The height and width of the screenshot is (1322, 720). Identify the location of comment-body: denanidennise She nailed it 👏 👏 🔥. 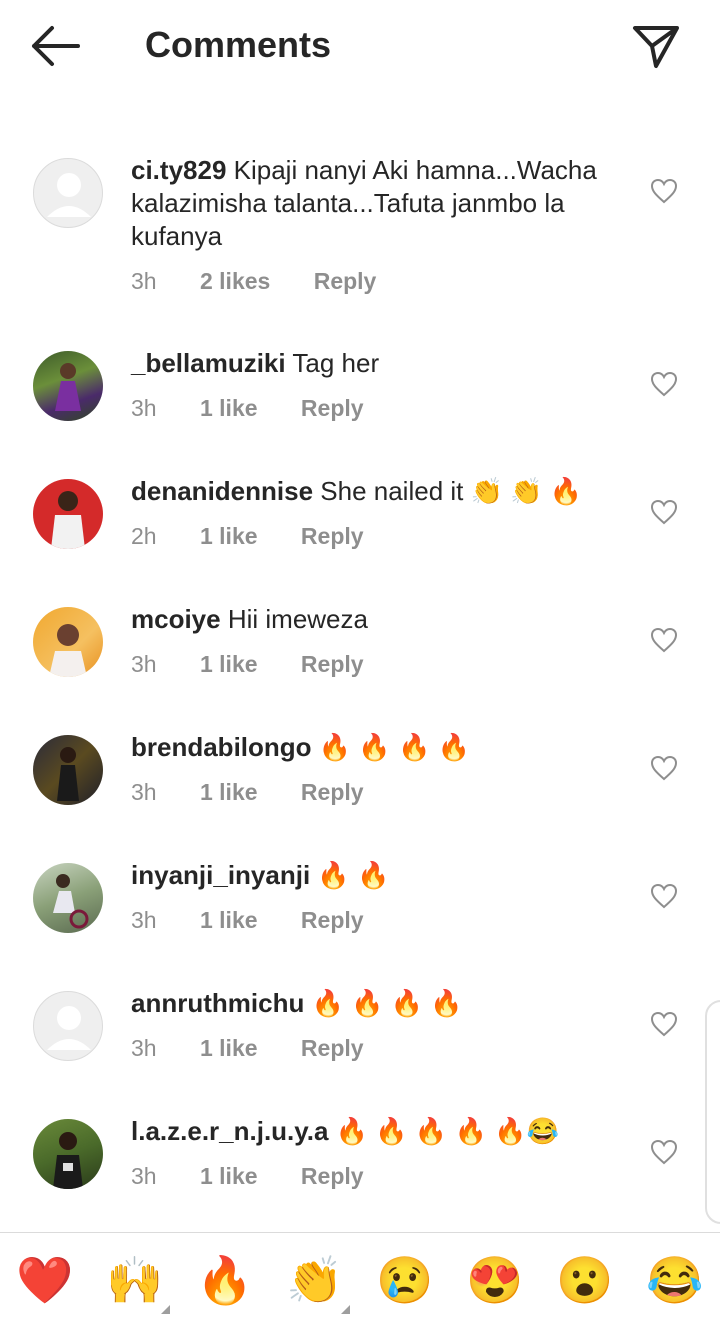
(381, 491).